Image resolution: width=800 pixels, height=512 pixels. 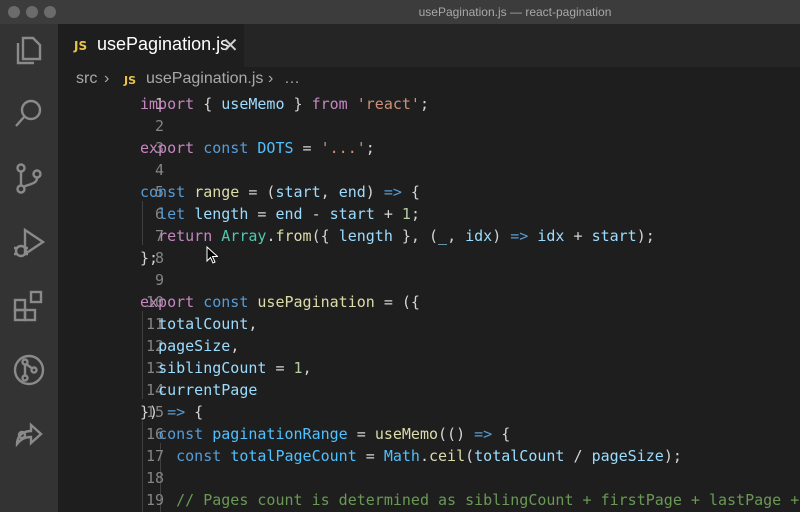 What do you see at coordinates (159, 126) in the screenshot?
I see `code-line: 2` at bounding box center [159, 126].